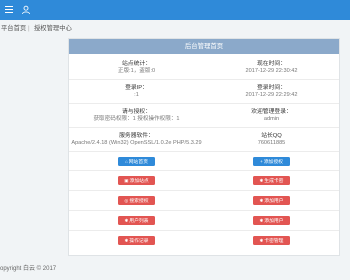  I want to click on list-icon: ✱, so click(126, 220).